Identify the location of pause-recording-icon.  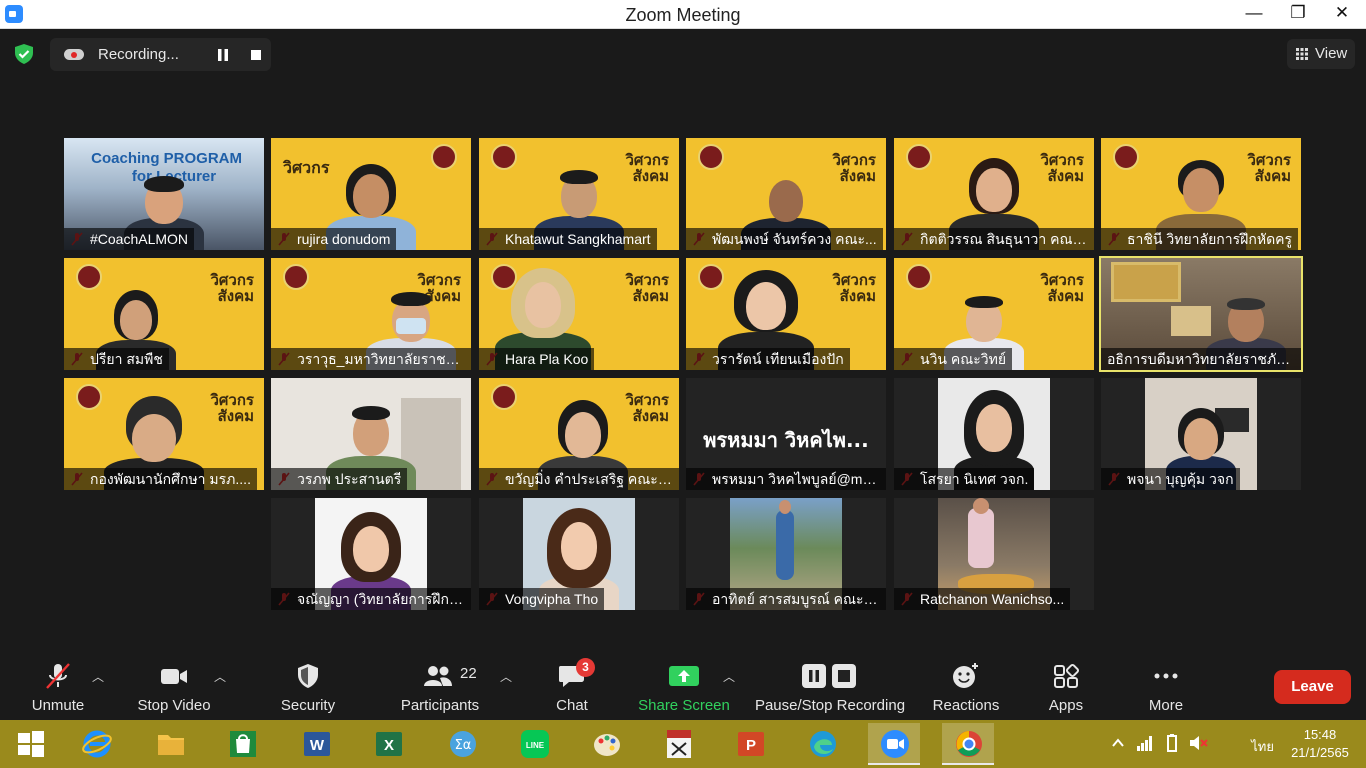
(223, 55).